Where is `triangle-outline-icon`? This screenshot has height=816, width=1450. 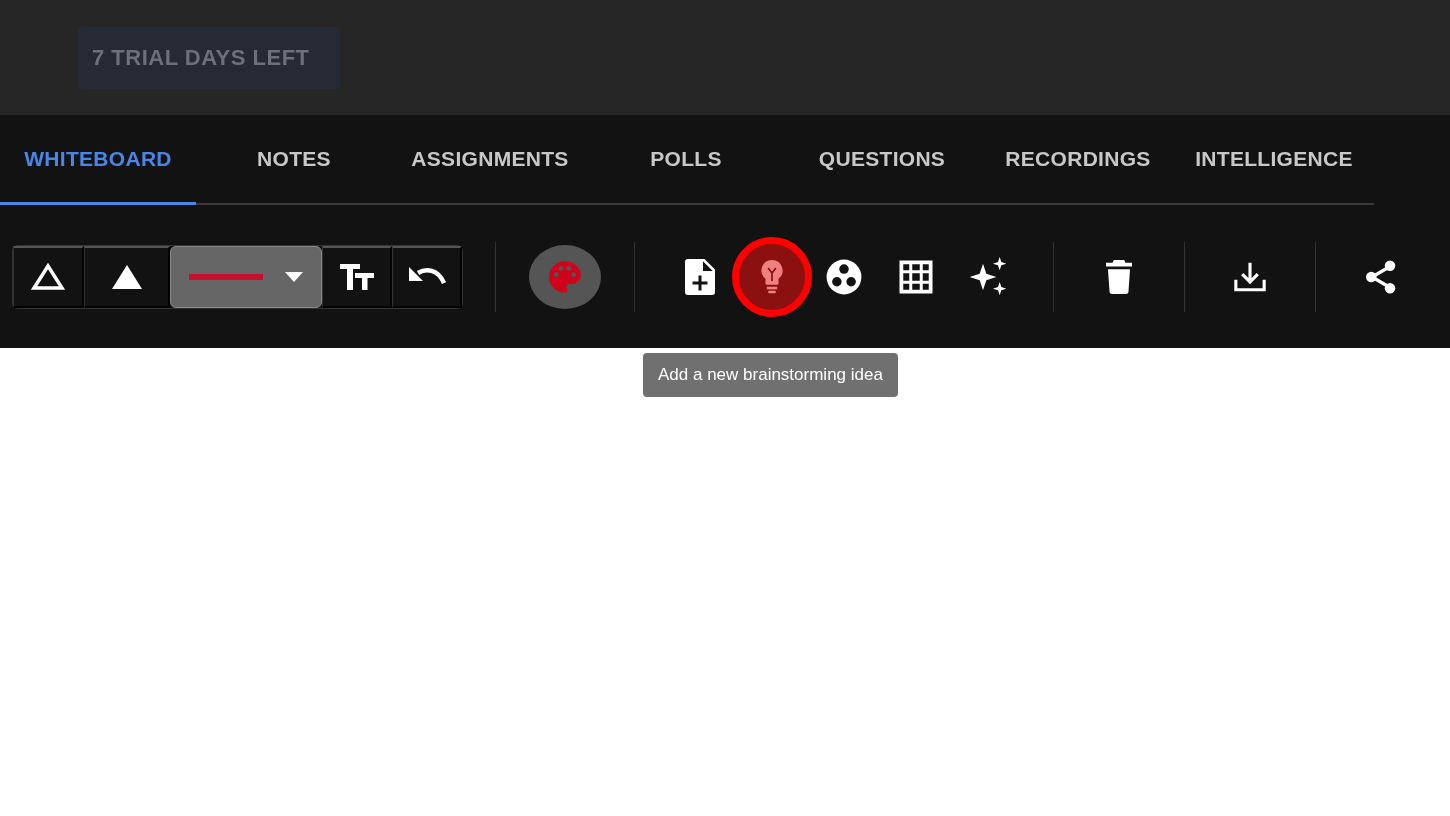
triangle-outline-icon is located at coordinates (48, 276).